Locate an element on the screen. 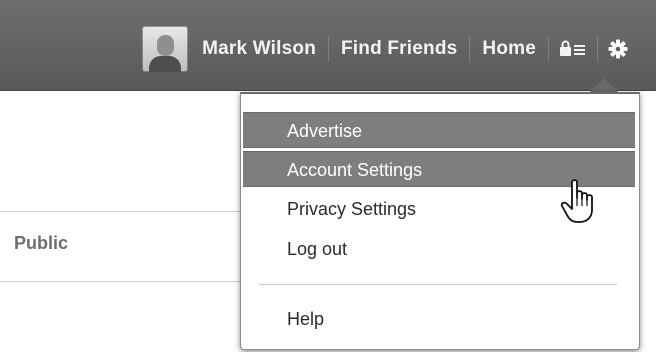 The height and width of the screenshot is (352, 656). gear-icon is located at coordinates (618, 49).